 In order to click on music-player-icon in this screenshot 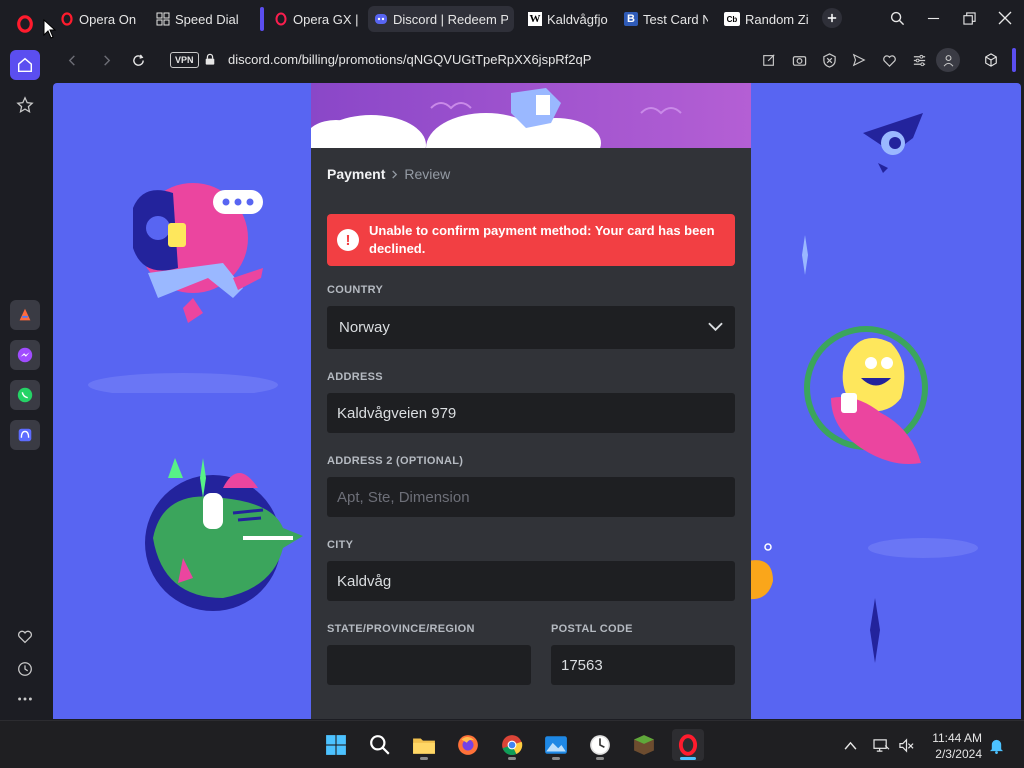, I will do `click(25, 435)`.